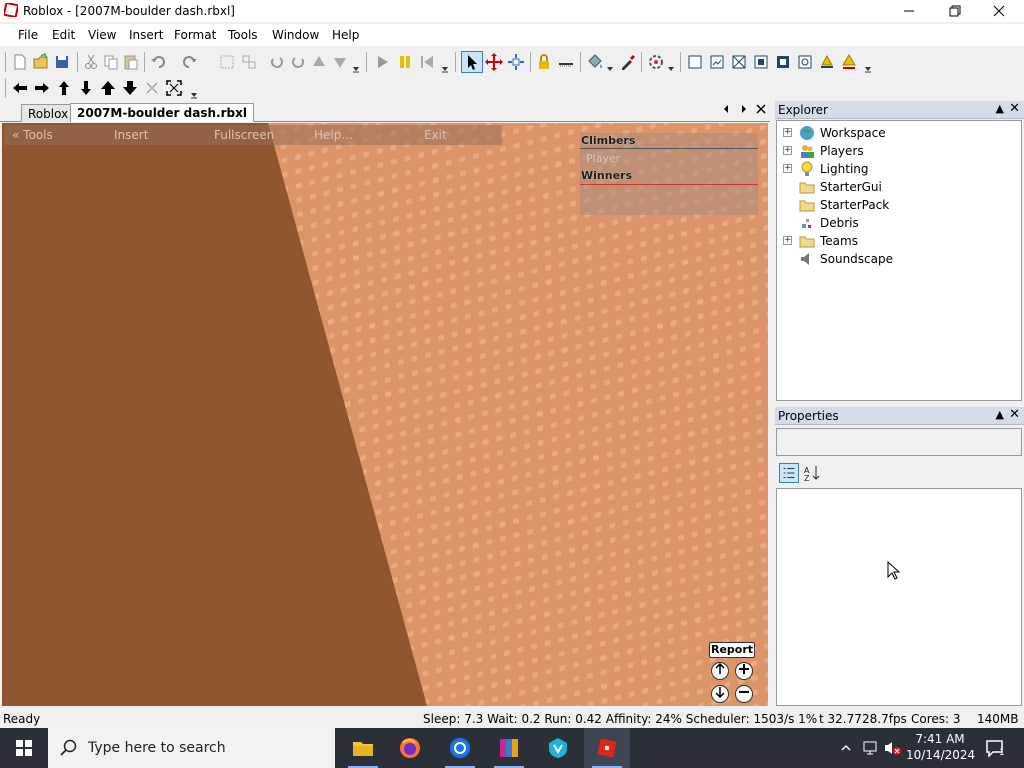  Describe the element at coordinates (893, 748) in the screenshot. I see `volume-muted-icon` at that location.